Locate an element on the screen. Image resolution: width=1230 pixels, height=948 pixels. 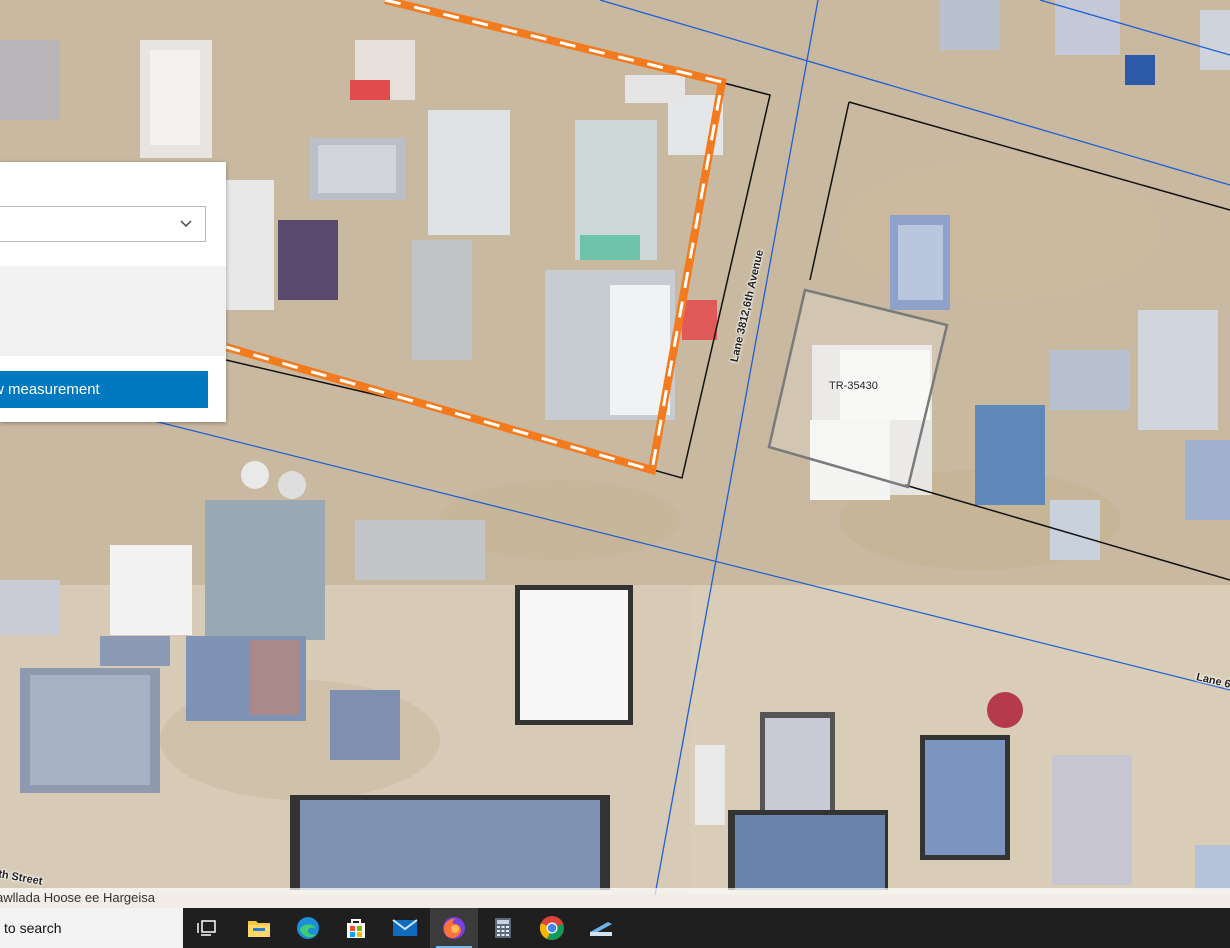
store-icon is located at coordinates (356, 928).